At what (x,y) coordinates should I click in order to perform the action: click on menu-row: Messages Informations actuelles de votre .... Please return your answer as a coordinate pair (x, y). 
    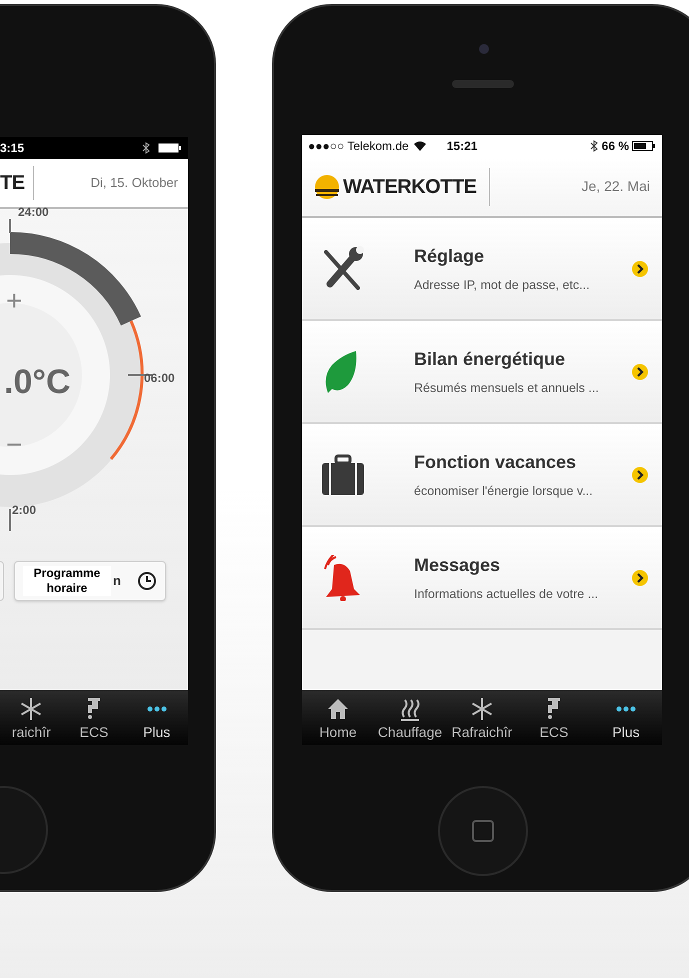
    Looking at the image, I should click on (482, 578).